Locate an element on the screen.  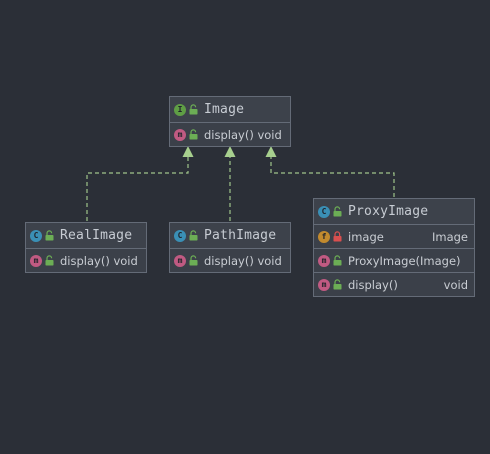
interface-name: Image is located at coordinates (224, 109).